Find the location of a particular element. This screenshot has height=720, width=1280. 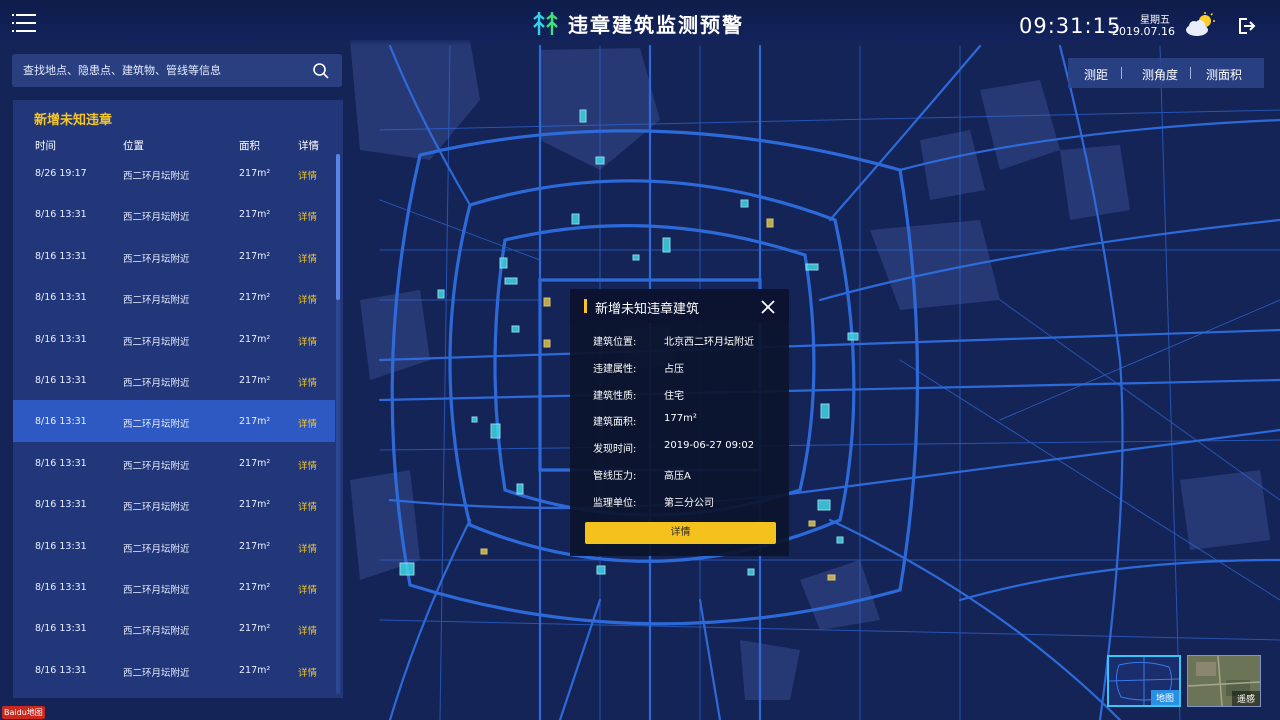

field-value: 占压 is located at coordinates (674, 369).